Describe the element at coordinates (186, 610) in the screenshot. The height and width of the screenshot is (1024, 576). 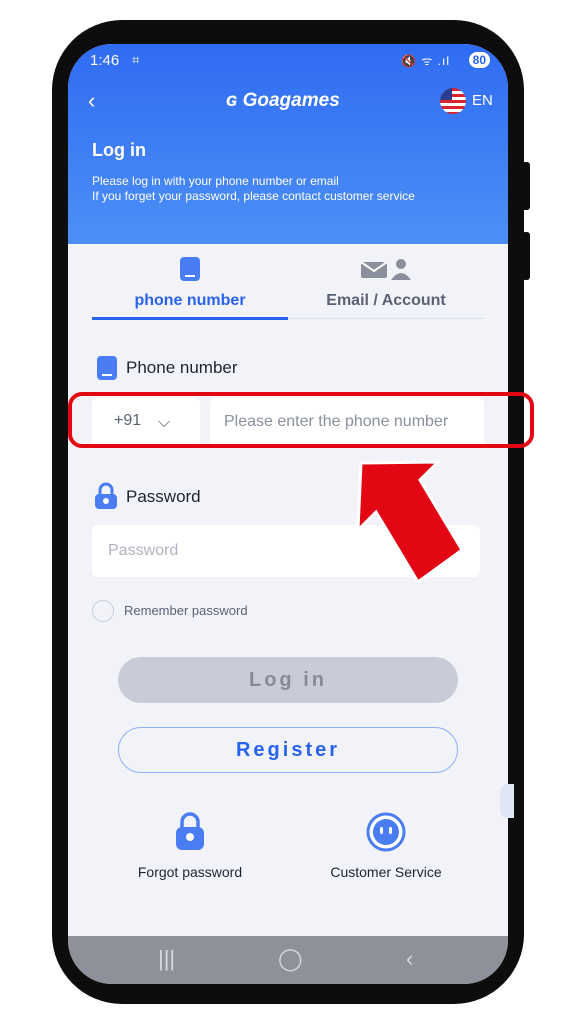
I see `remember-password-label: Remember password` at that location.